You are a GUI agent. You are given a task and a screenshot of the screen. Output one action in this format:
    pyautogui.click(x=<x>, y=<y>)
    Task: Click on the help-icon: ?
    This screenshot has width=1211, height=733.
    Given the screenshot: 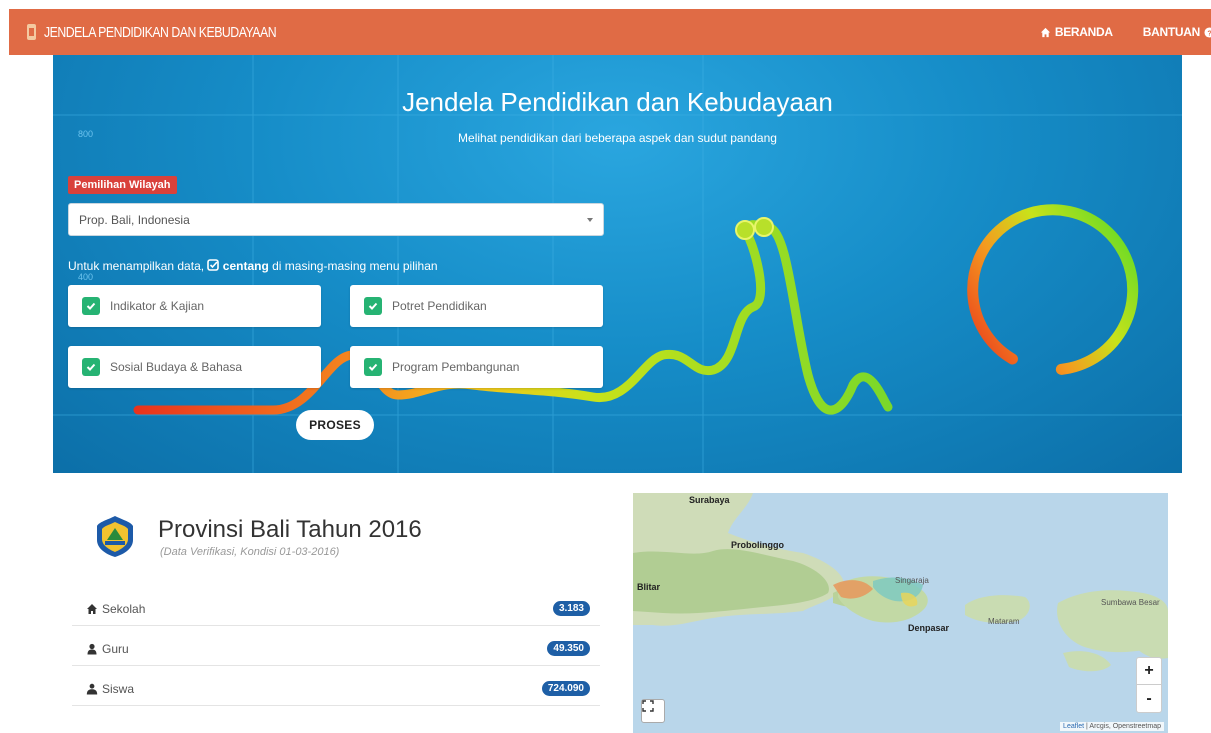 What is the action you would take?
    pyautogui.click(x=1207, y=32)
    